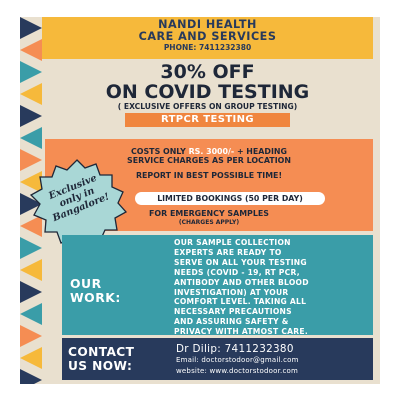  What do you see at coordinates (160, 151) in the screenshot?
I see `cost-prefix: COSTS ONLY` at bounding box center [160, 151].